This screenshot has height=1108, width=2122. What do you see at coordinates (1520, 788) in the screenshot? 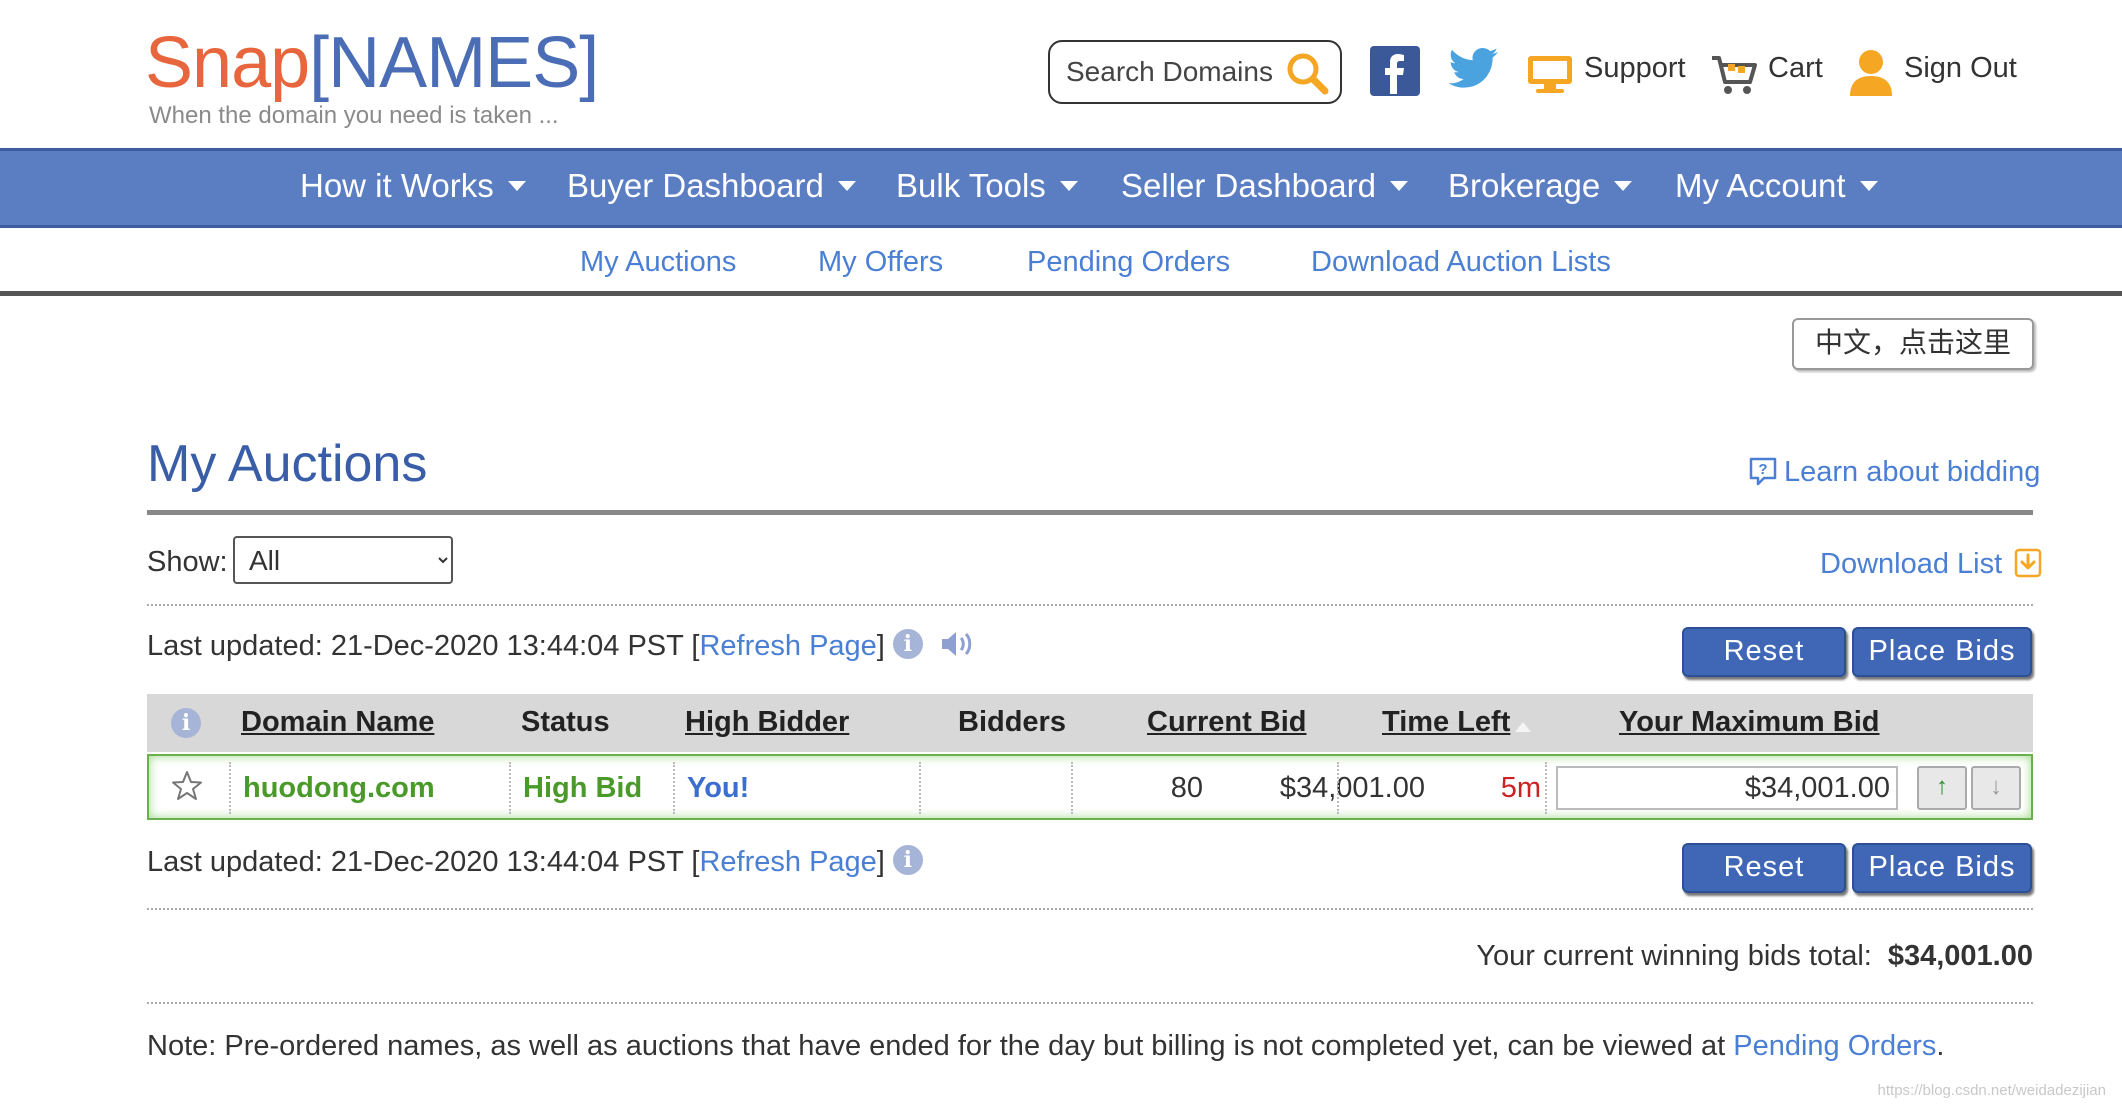
I see `time-left-cell: 5m` at bounding box center [1520, 788].